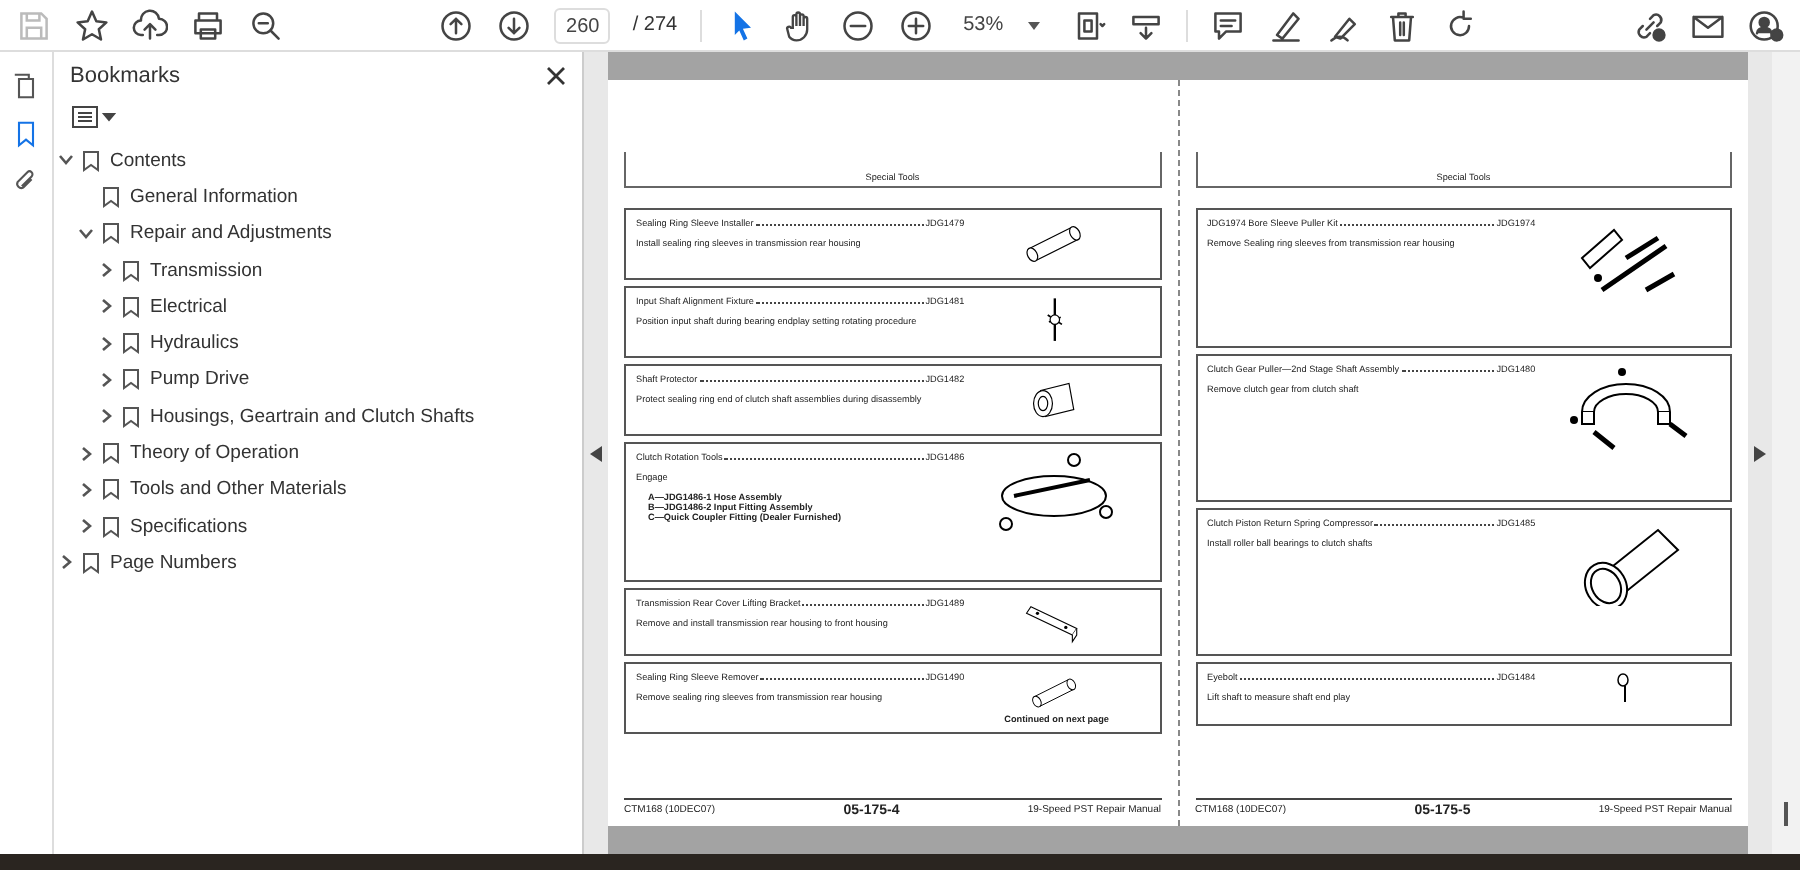 The height and width of the screenshot is (870, 1800). I want to click on link-icon, so click(1650, 25).